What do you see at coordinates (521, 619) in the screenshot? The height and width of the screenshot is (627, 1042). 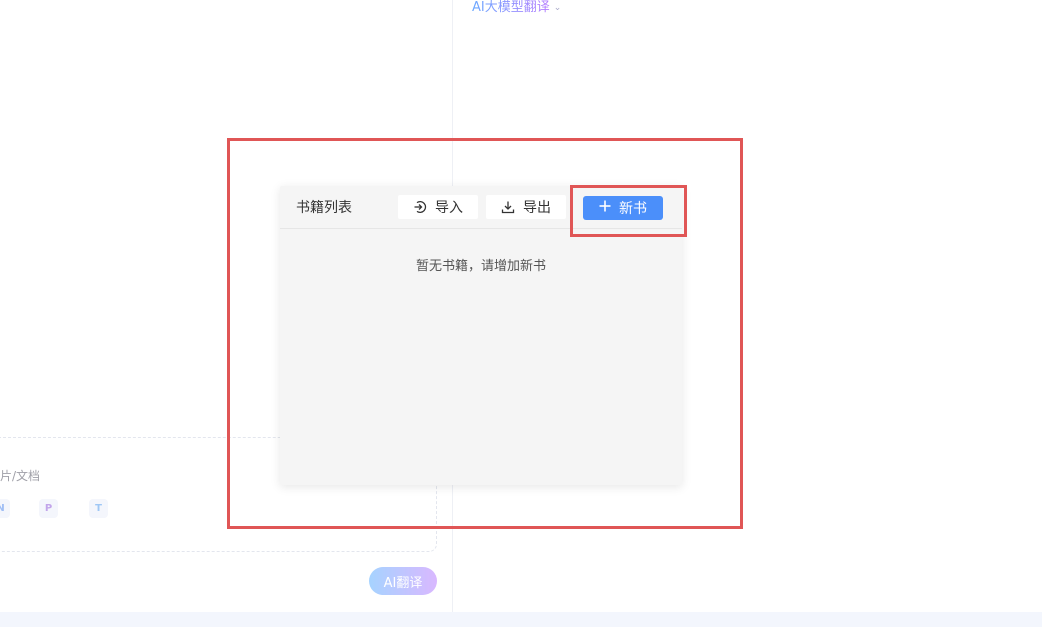 I see `bottom-bar` at bounding box center [521, 619].